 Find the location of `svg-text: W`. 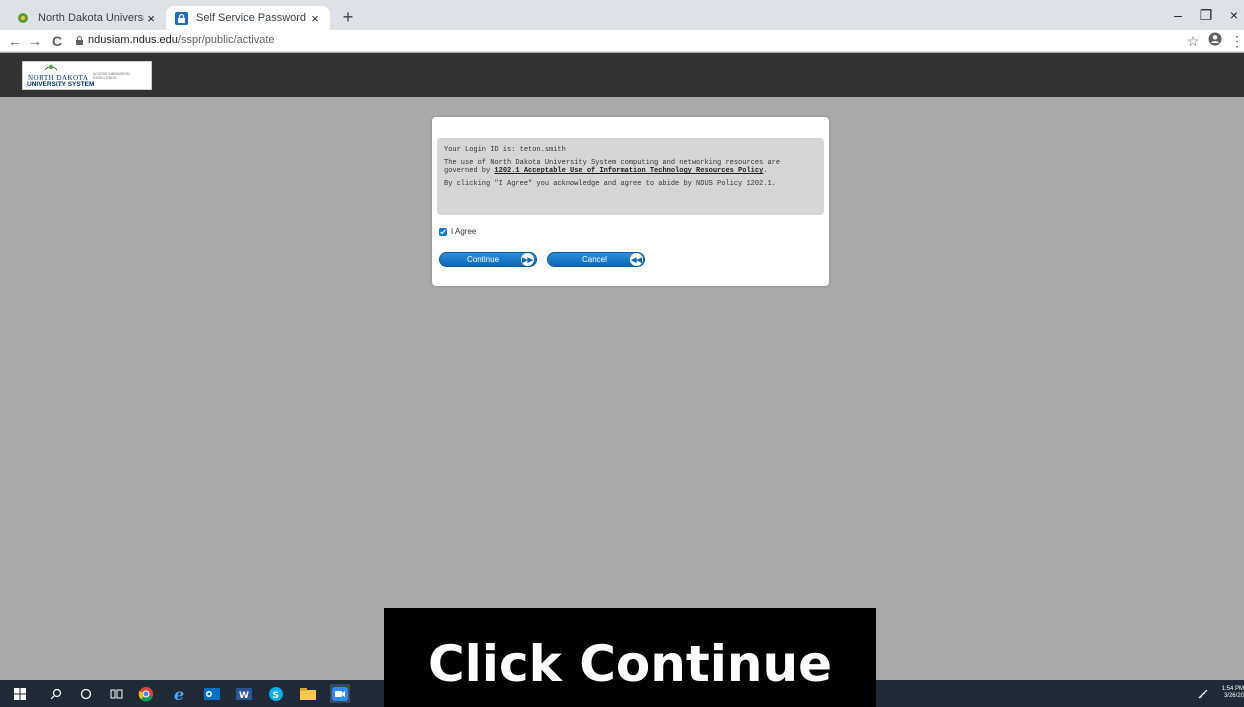

svg-text: W is located at coordinates (244, 696).